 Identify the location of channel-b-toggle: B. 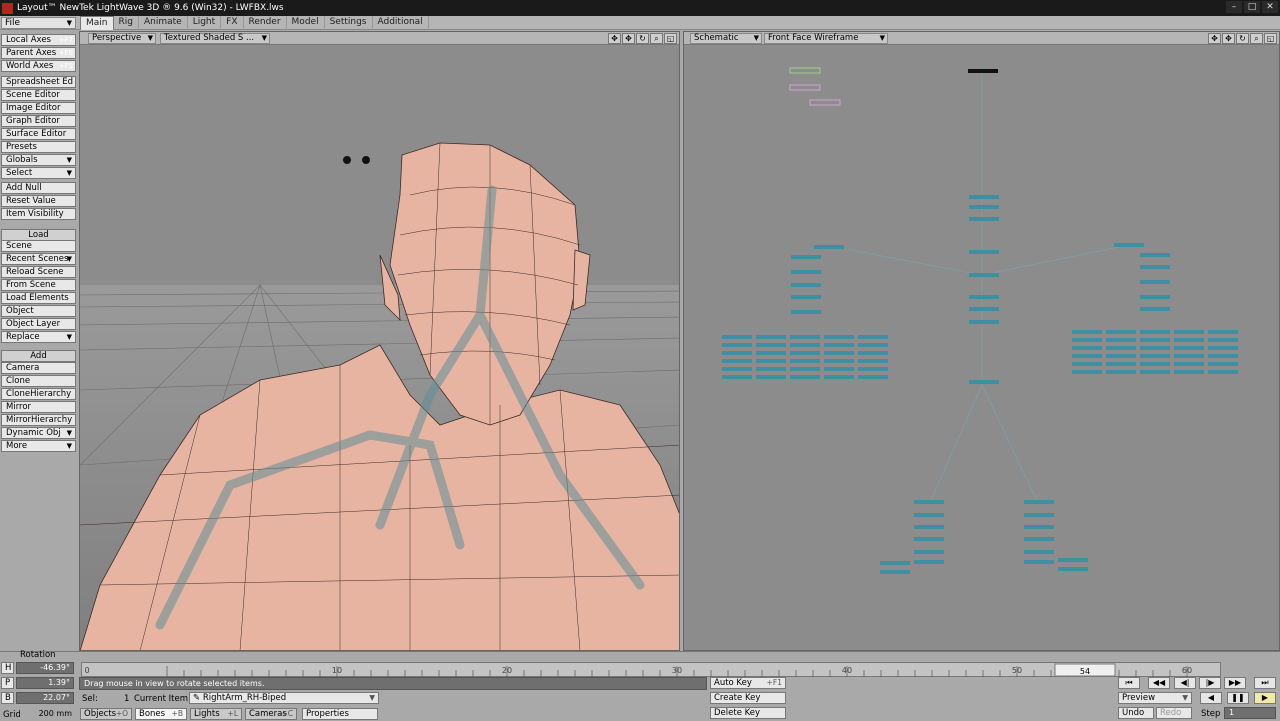
(7, 698).